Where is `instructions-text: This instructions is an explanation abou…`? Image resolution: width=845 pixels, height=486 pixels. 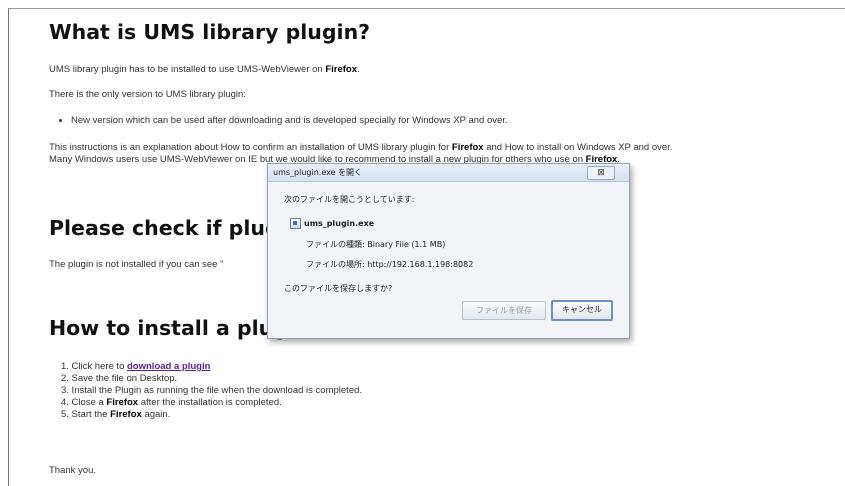 instructions-text: This instructions is an explanation abou… is located at coordinates (250, 147).